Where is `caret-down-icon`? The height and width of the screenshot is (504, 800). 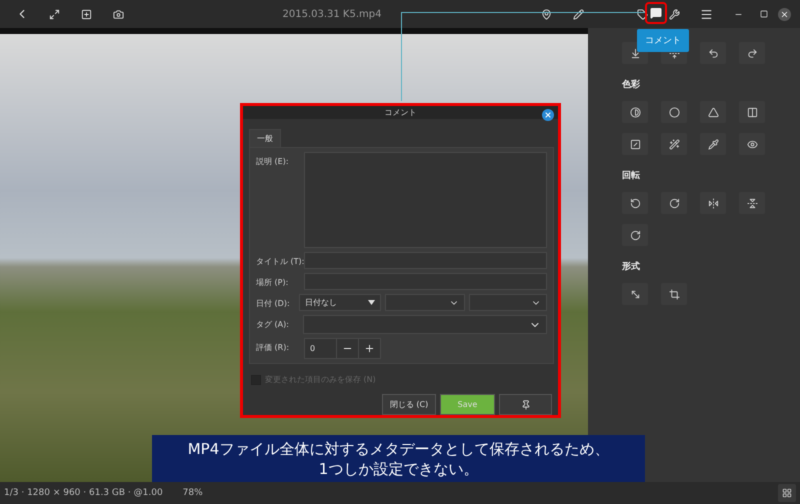
caret-down-icon is located at coordinates (371, 302).